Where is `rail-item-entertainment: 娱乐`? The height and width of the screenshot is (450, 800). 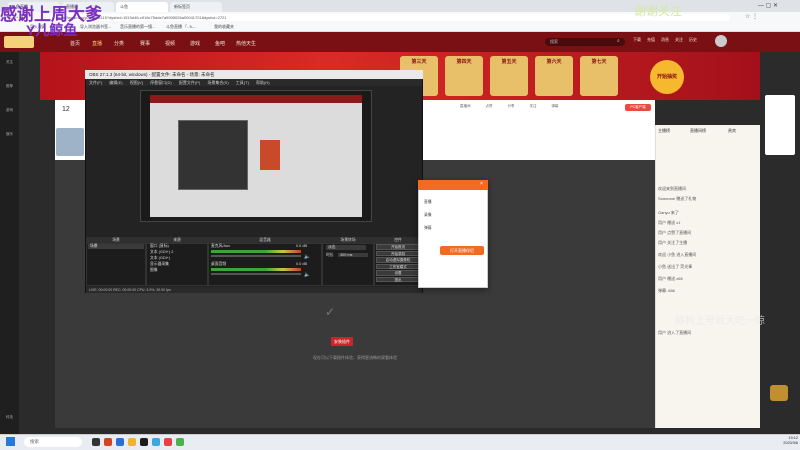
rail-item-entertainment: 娱乐 is located at coordinates (9, 134).